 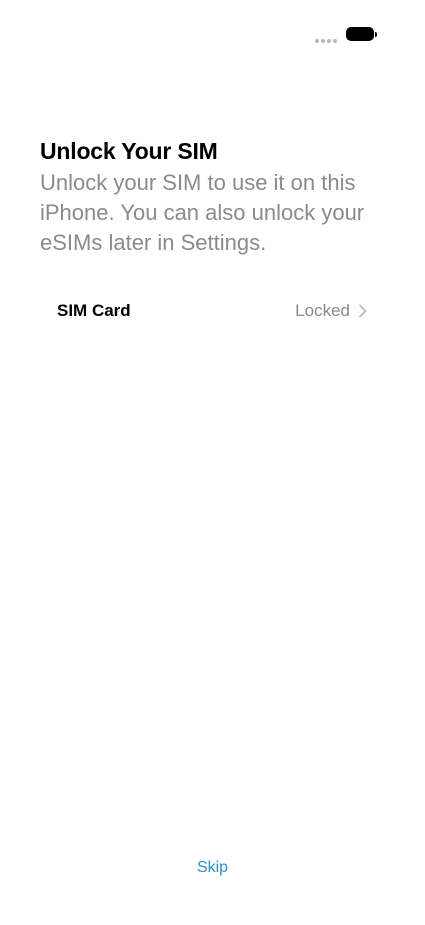 What do you see at coordinates (322, 310) in the screenshot?
I see `sim-card-status: Locked` at bounding box center [322, 310].